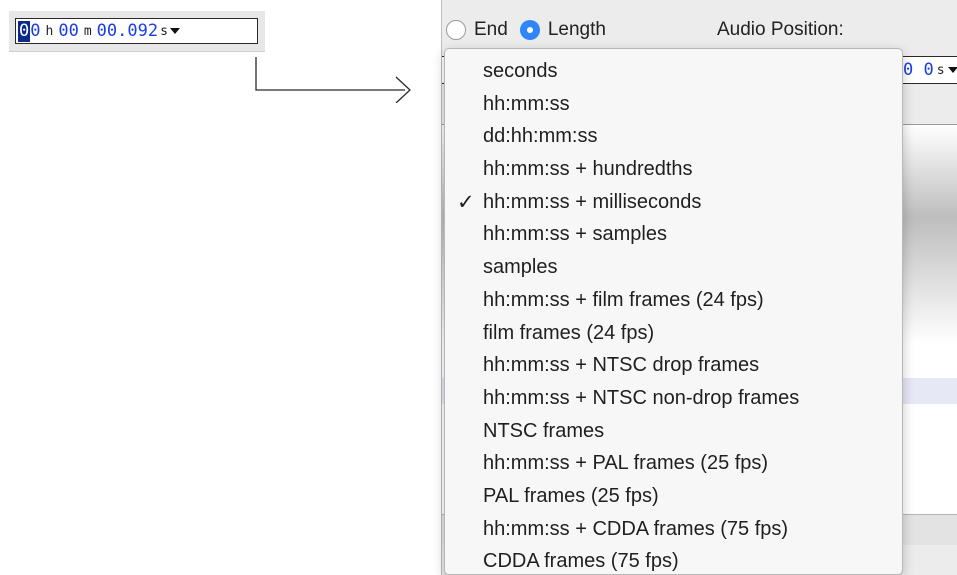 The image size is (957, 575). I want to click on menu-item-ntsc-frames: NTSC frames, so click(673, 431).